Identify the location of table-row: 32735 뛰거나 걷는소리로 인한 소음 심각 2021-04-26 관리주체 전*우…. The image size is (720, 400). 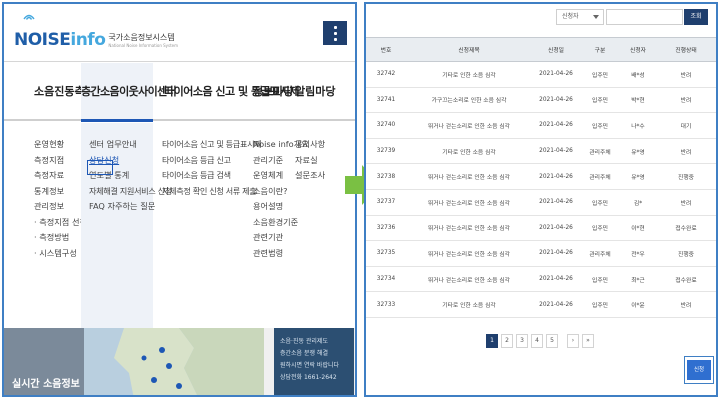
(541, 254).